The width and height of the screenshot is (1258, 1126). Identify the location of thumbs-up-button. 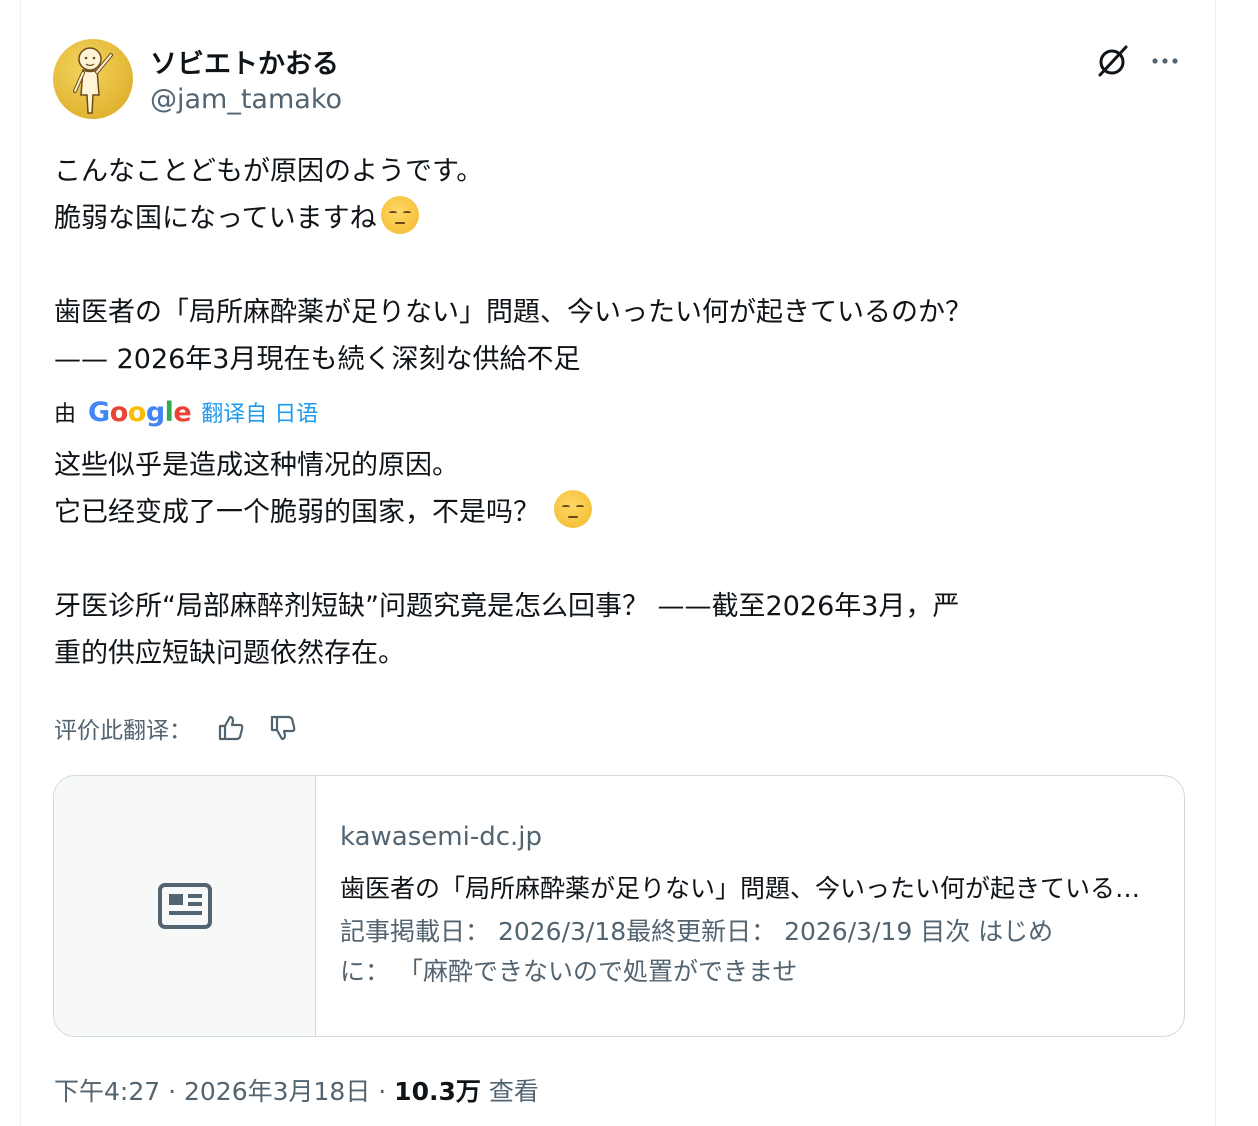
(231, 728).